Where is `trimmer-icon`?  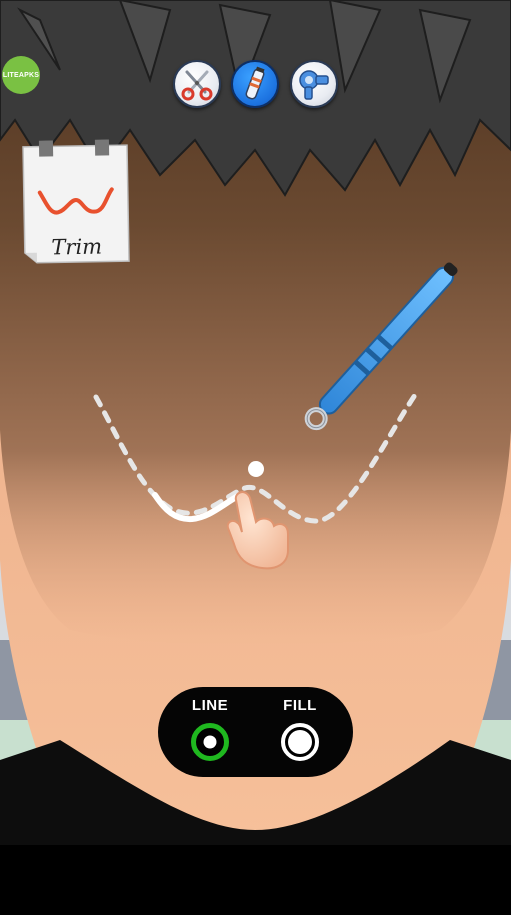
trimmer-icon is located at coordinates (255, 83).